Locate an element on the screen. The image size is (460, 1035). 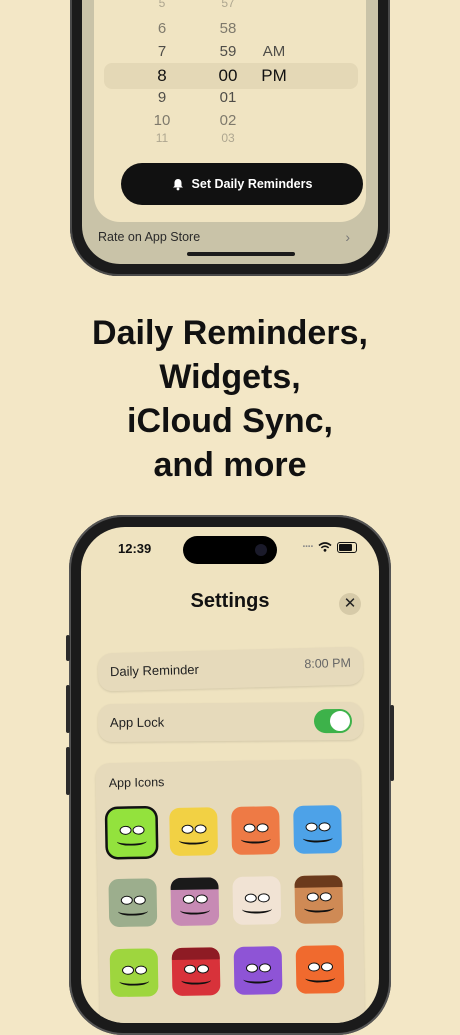
picker-ampm: AM is located at coordinates (274, 51).